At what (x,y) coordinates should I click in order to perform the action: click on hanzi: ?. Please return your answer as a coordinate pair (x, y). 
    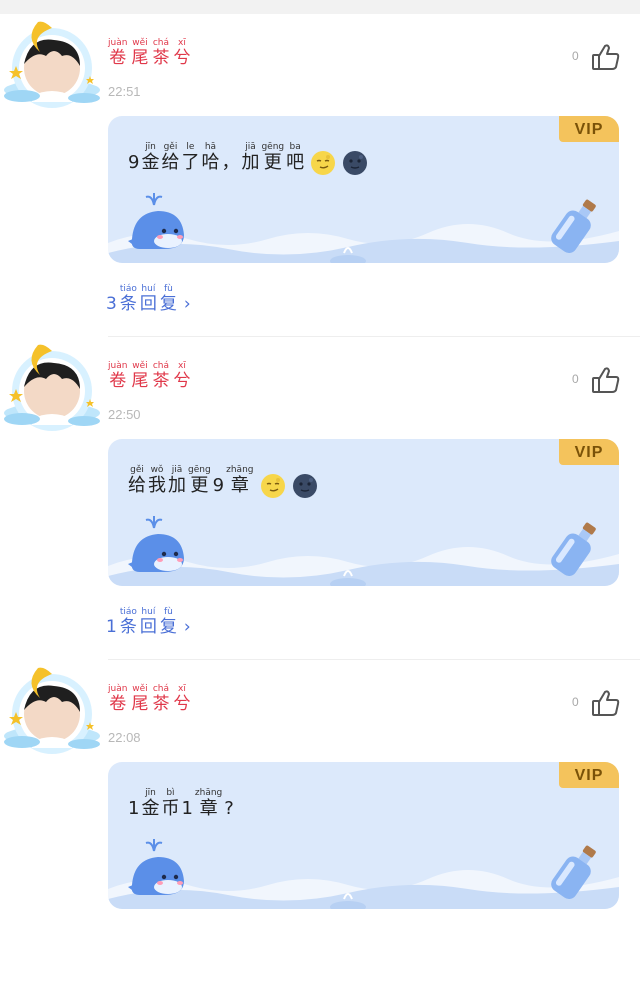
    Looking at the image, I should click on (229, 808).